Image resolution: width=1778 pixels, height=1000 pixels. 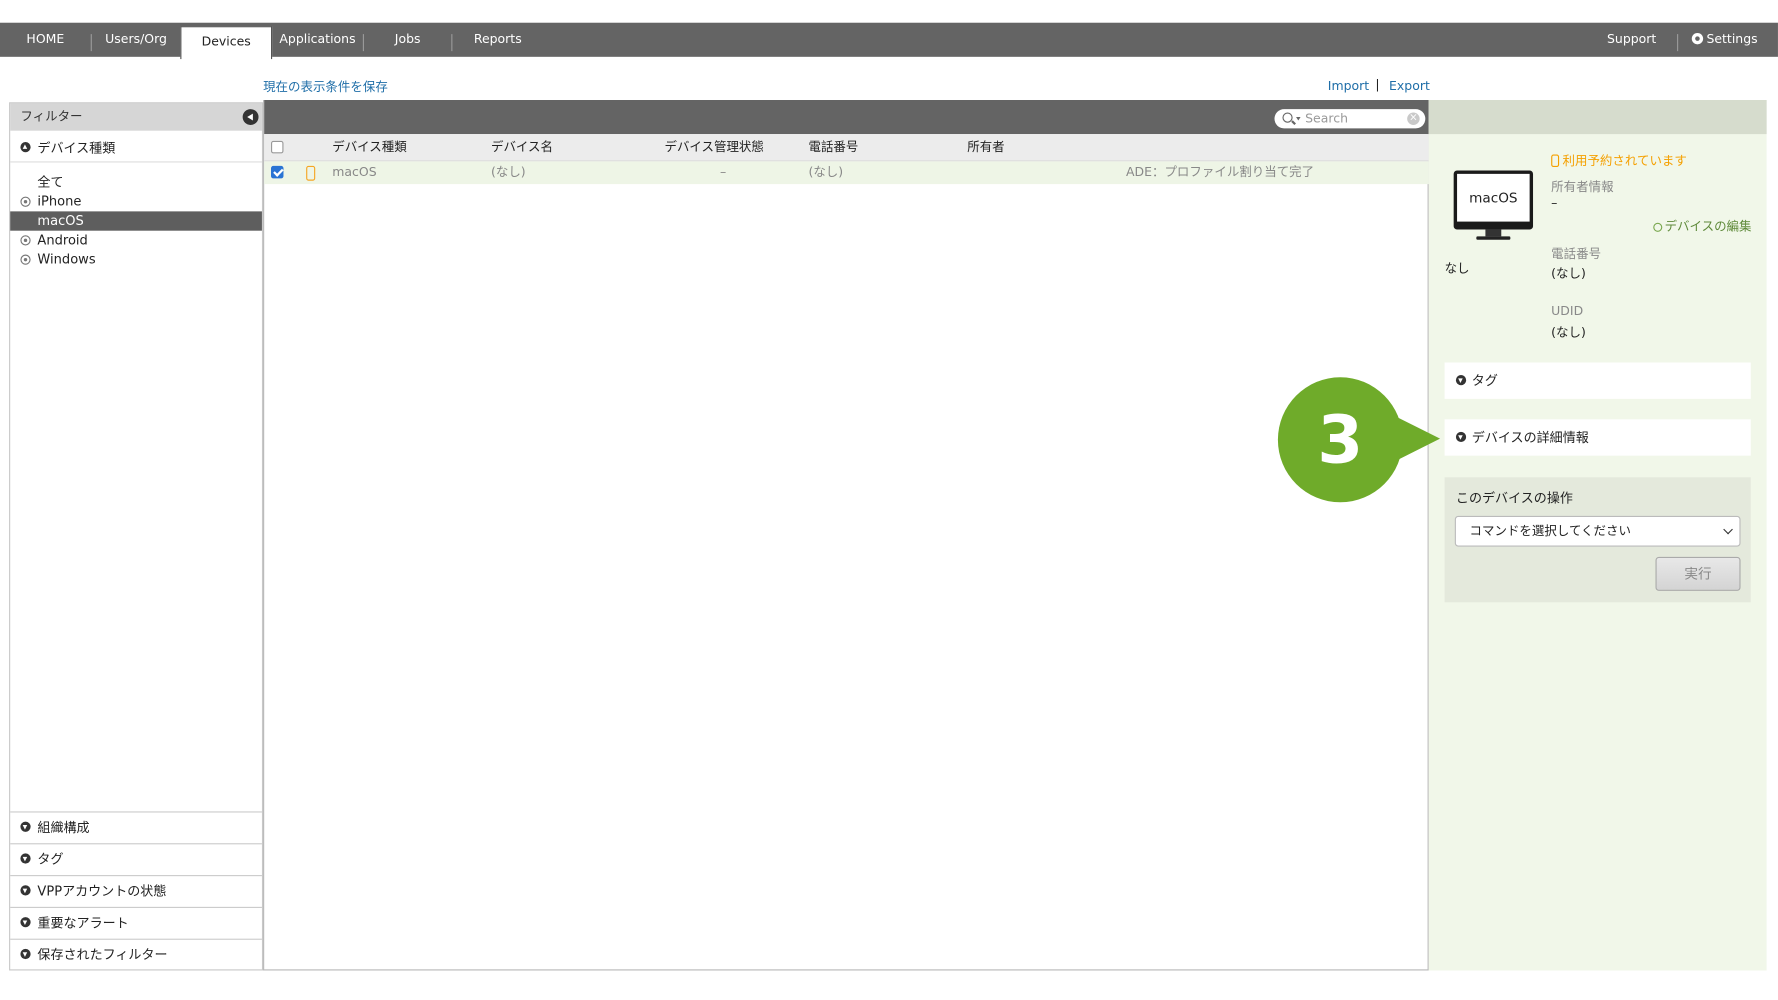 What do you see at coordinates (136, 148) in the screenshot?
I see `device-type-header: デバイス種類` at bounding box center [136, 148].